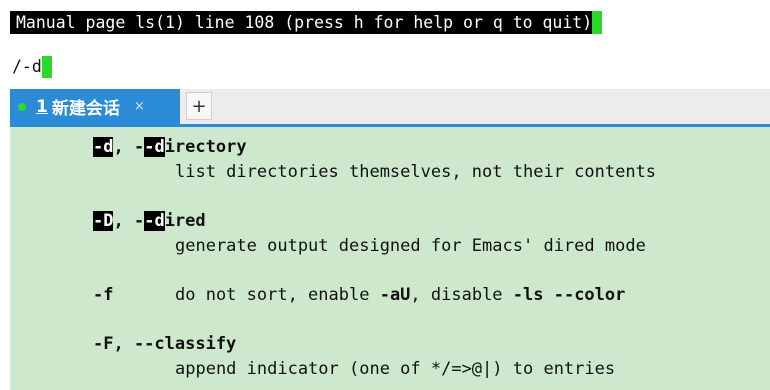 The width and height of the screenshot is (770, 390). I want to click on desc-bold: -ls --color, so click(569, 295).